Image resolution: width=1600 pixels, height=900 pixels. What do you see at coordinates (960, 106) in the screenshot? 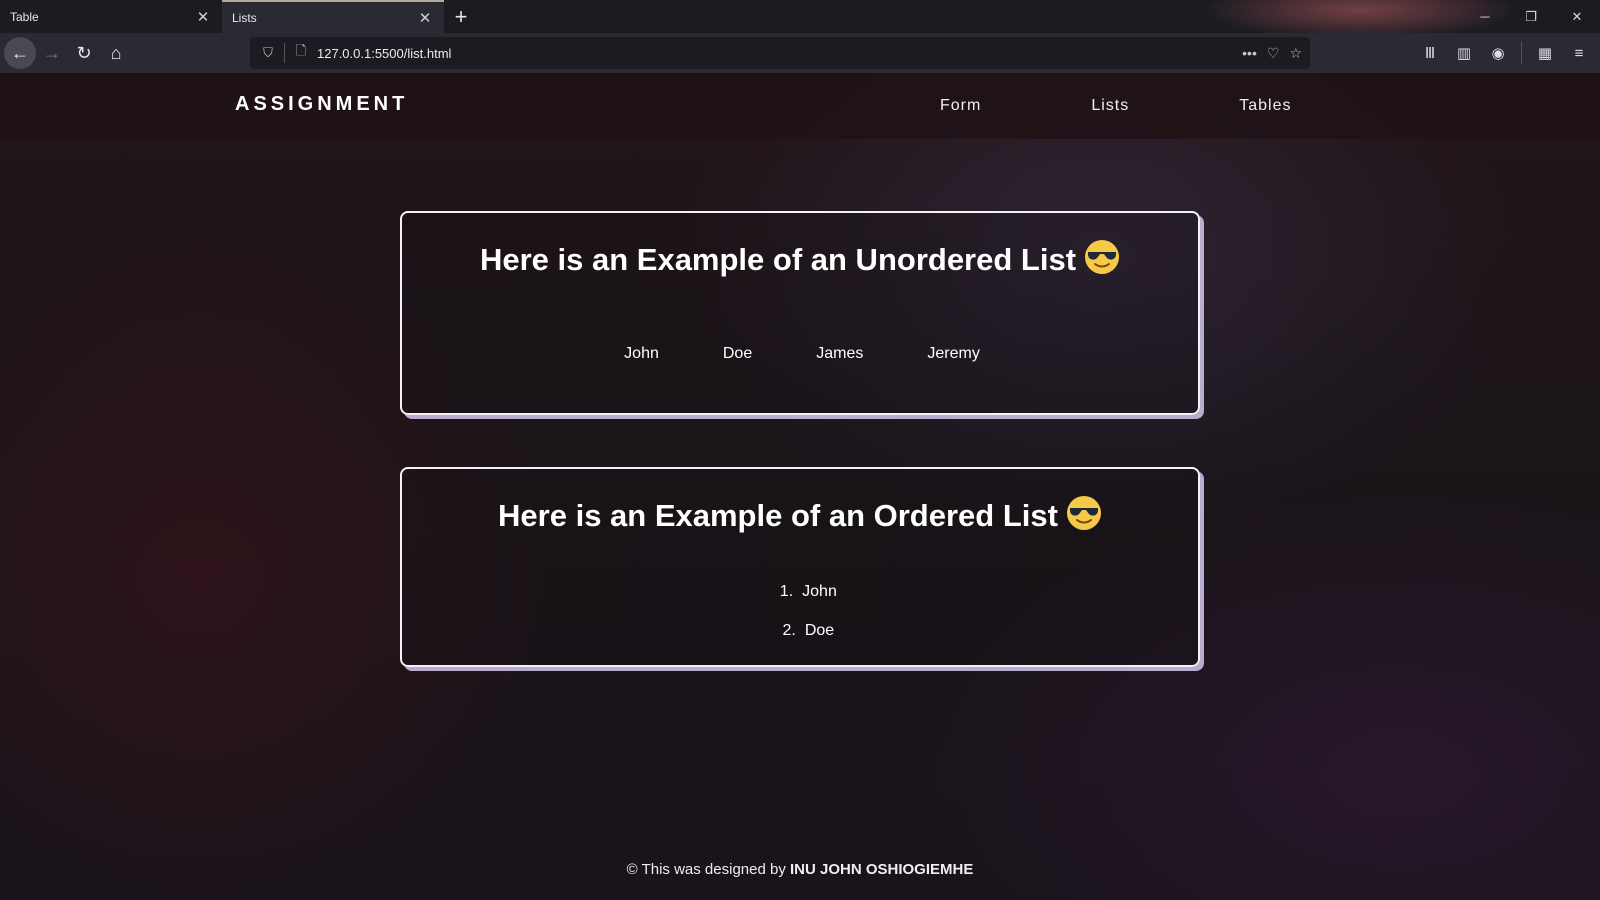
I see `nav-link-form: Form` at bounding box center [960, 106].